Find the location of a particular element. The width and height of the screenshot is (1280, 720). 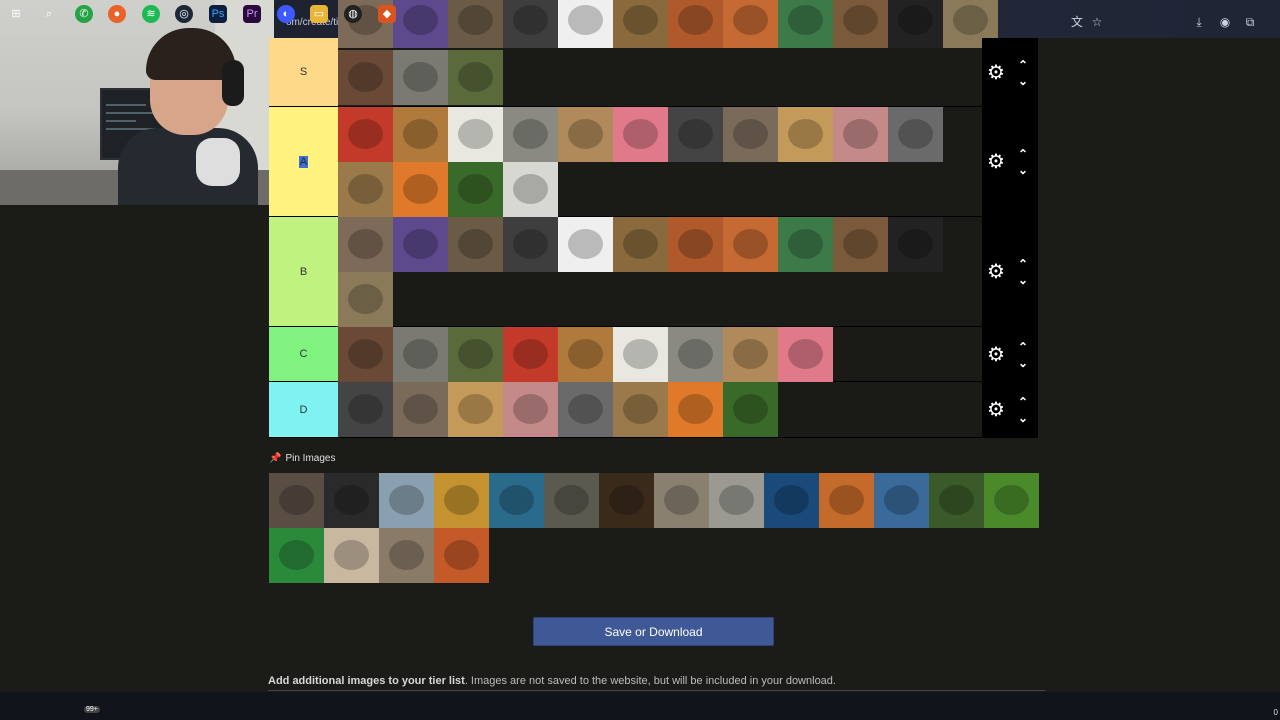

tier-items-a is located at coordinates (660, 162).